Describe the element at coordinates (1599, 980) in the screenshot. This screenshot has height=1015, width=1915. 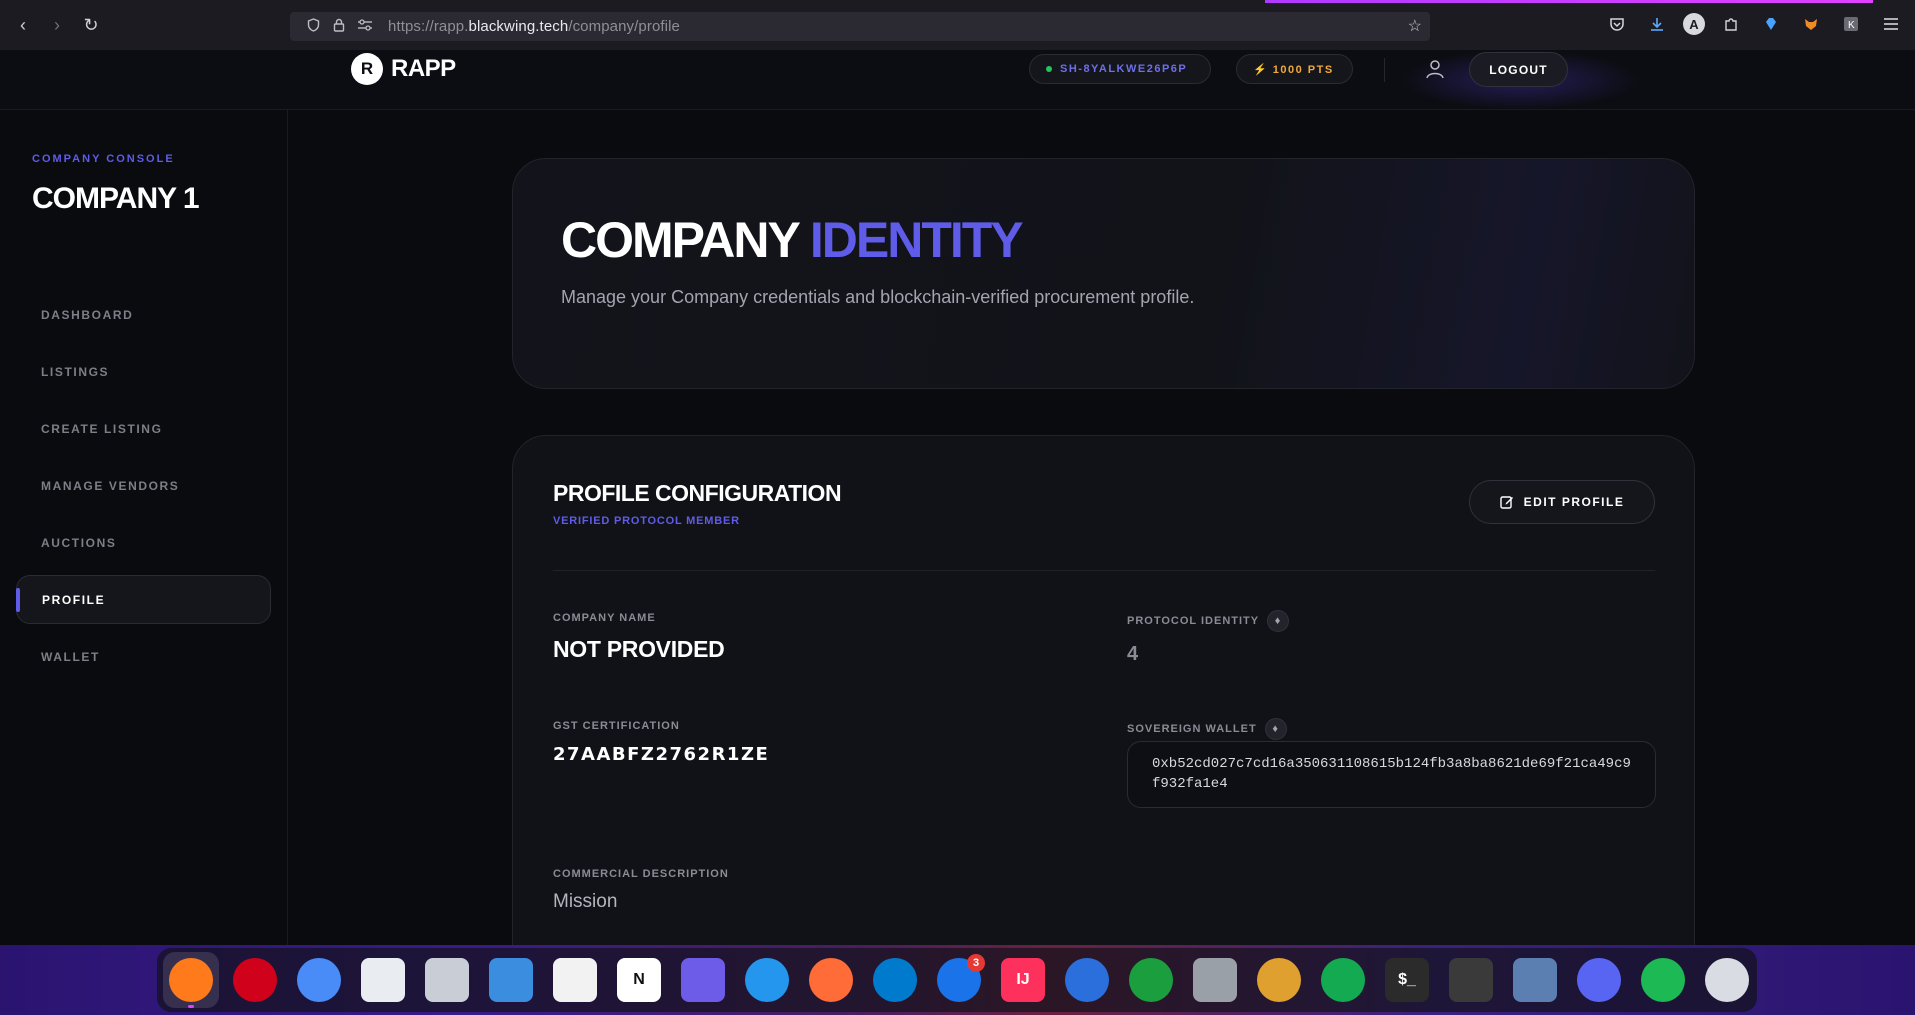
I see `dock-app-discord` at that location.